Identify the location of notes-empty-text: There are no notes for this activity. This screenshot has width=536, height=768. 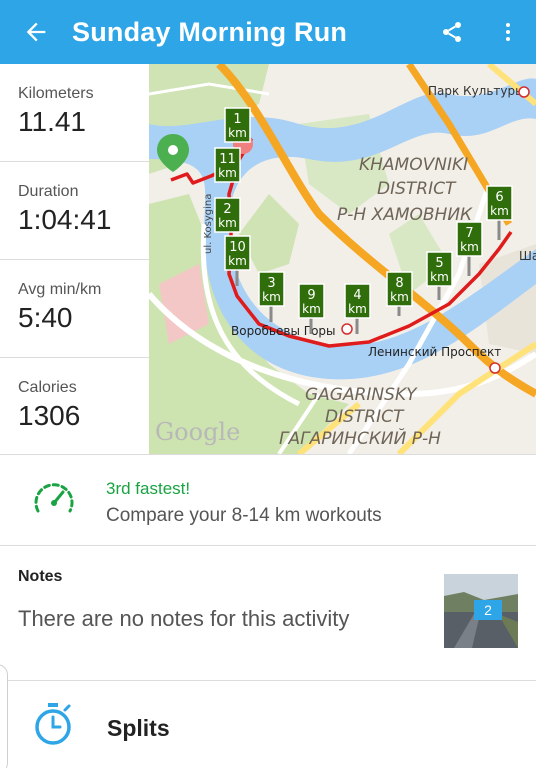
(184, 618).